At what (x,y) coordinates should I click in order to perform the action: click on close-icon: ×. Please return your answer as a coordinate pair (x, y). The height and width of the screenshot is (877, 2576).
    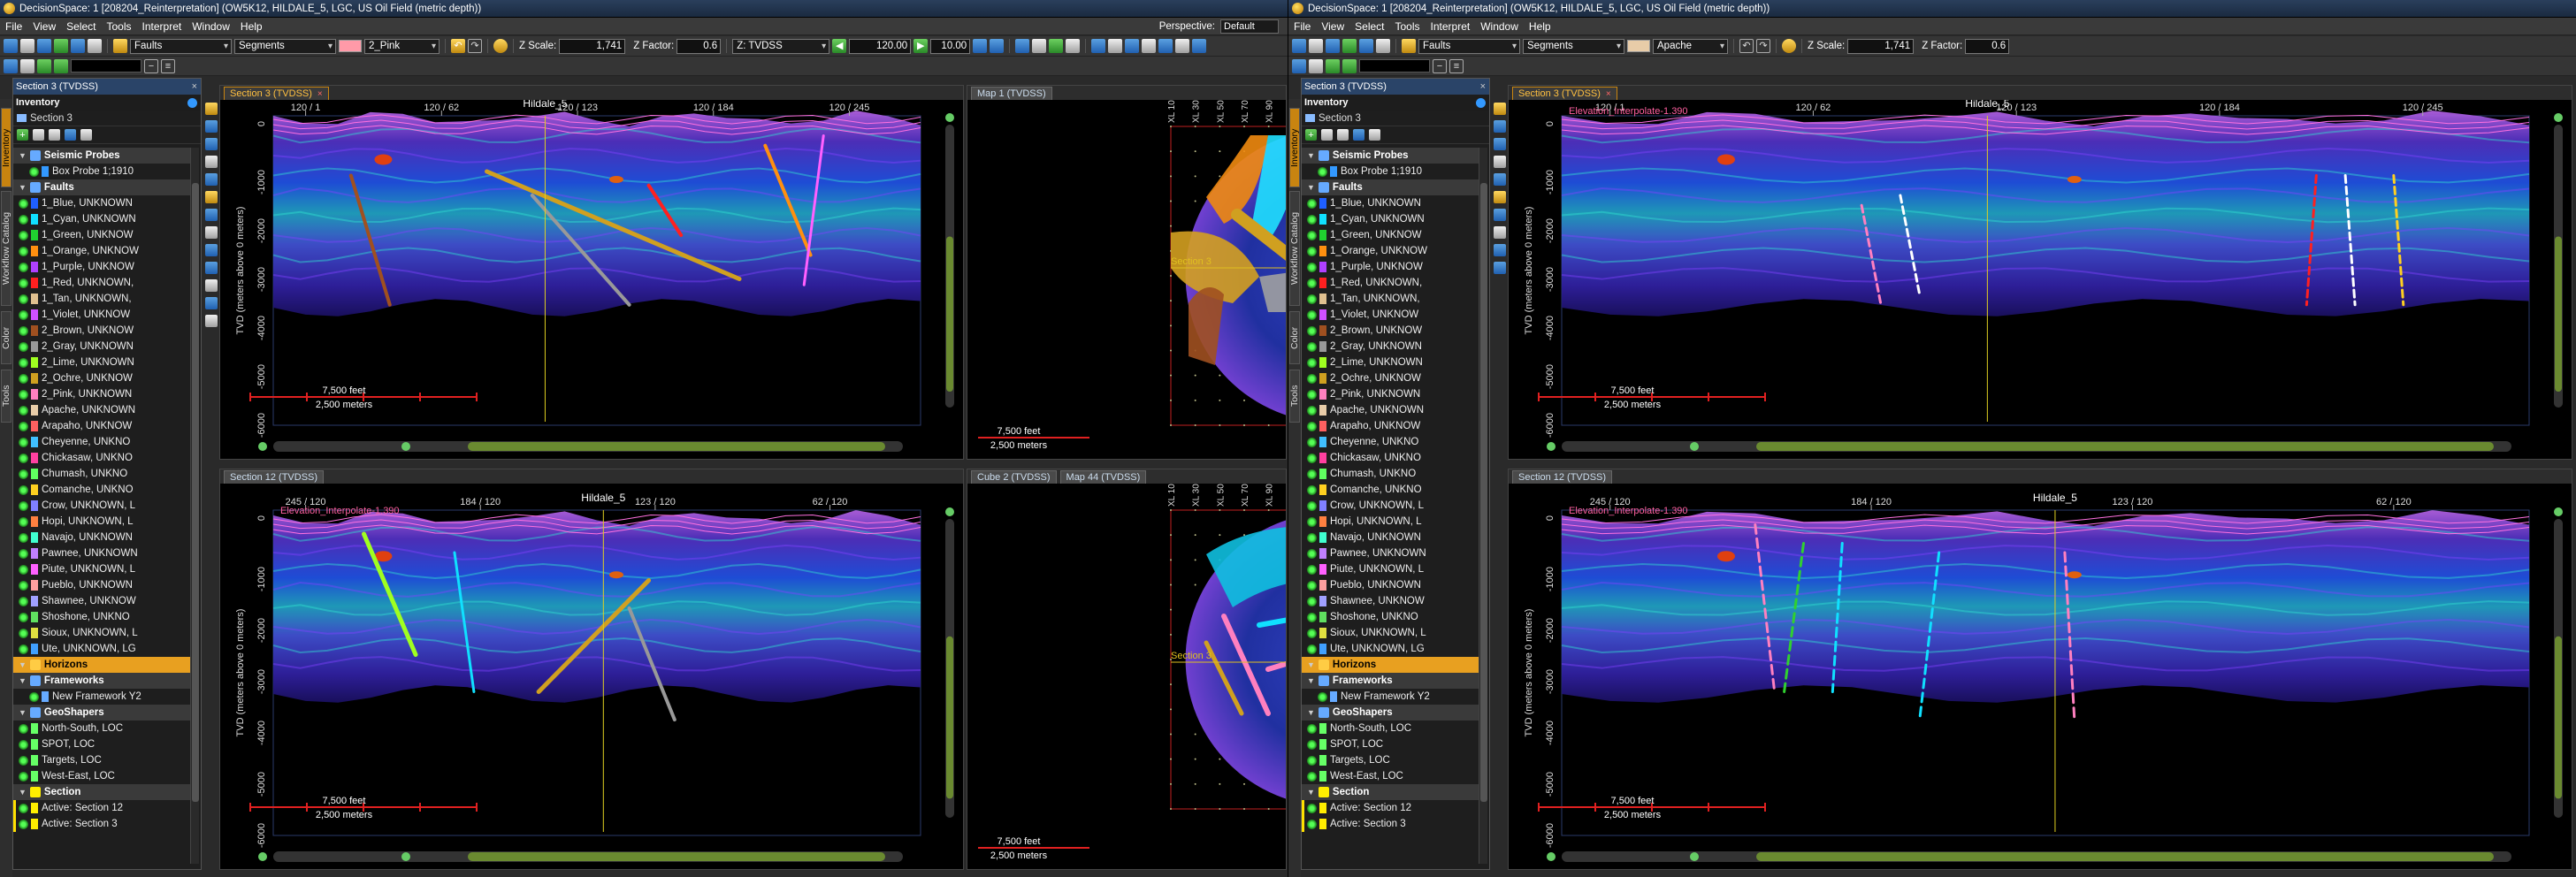
    Looking at the image, I should click on (194, 86).